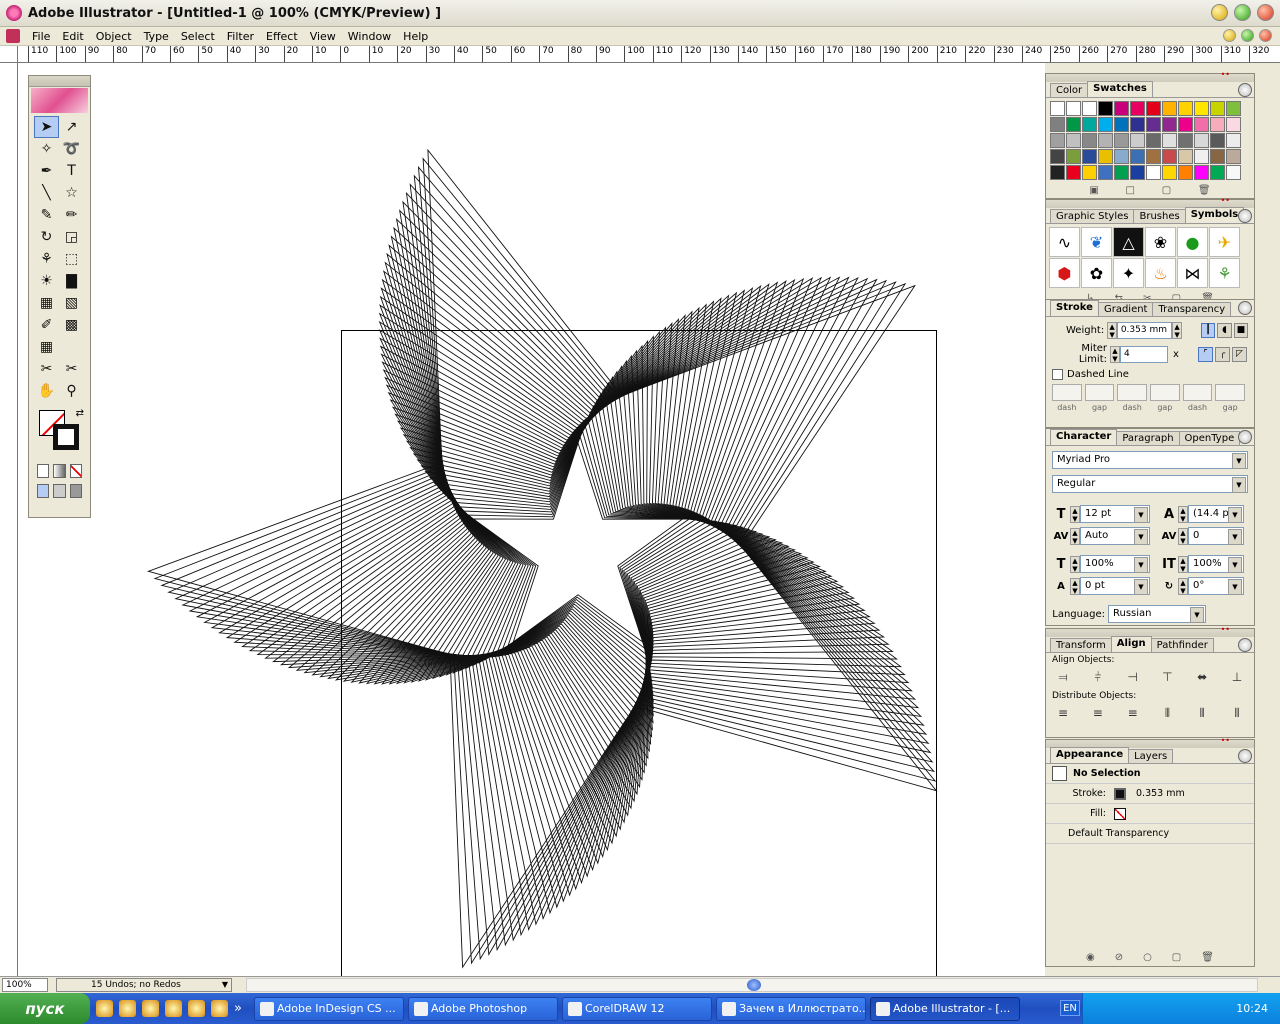 This screenshot has width=1280, height=1024. What do you see at coordinates (1125, 309) in the screenshot?
I see `tab-gradient: Gradient` at bounding box center [1125, 309].